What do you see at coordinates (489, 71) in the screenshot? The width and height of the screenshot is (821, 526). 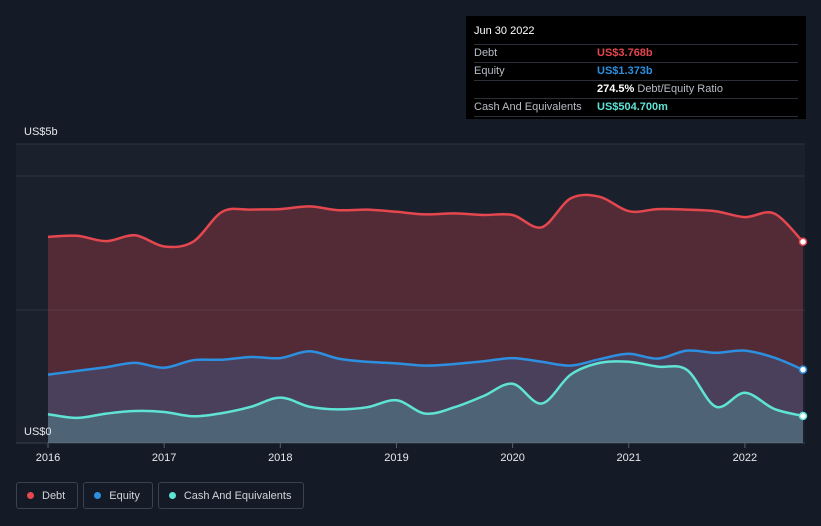 I see `tooltip-label-equity: Equity` at bounding box center [489, 71].